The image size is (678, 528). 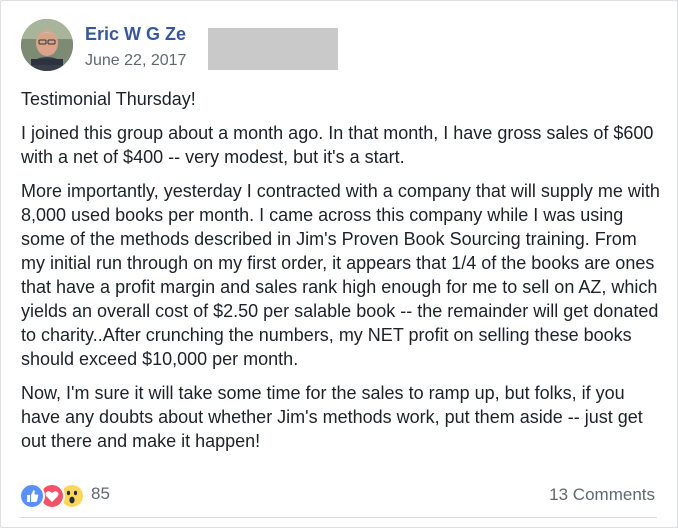 What do you see at coordinates (135, 61) in the screenshot?
I see `post-timestamp: June 22, 2017` at bounding box center [135, 61].